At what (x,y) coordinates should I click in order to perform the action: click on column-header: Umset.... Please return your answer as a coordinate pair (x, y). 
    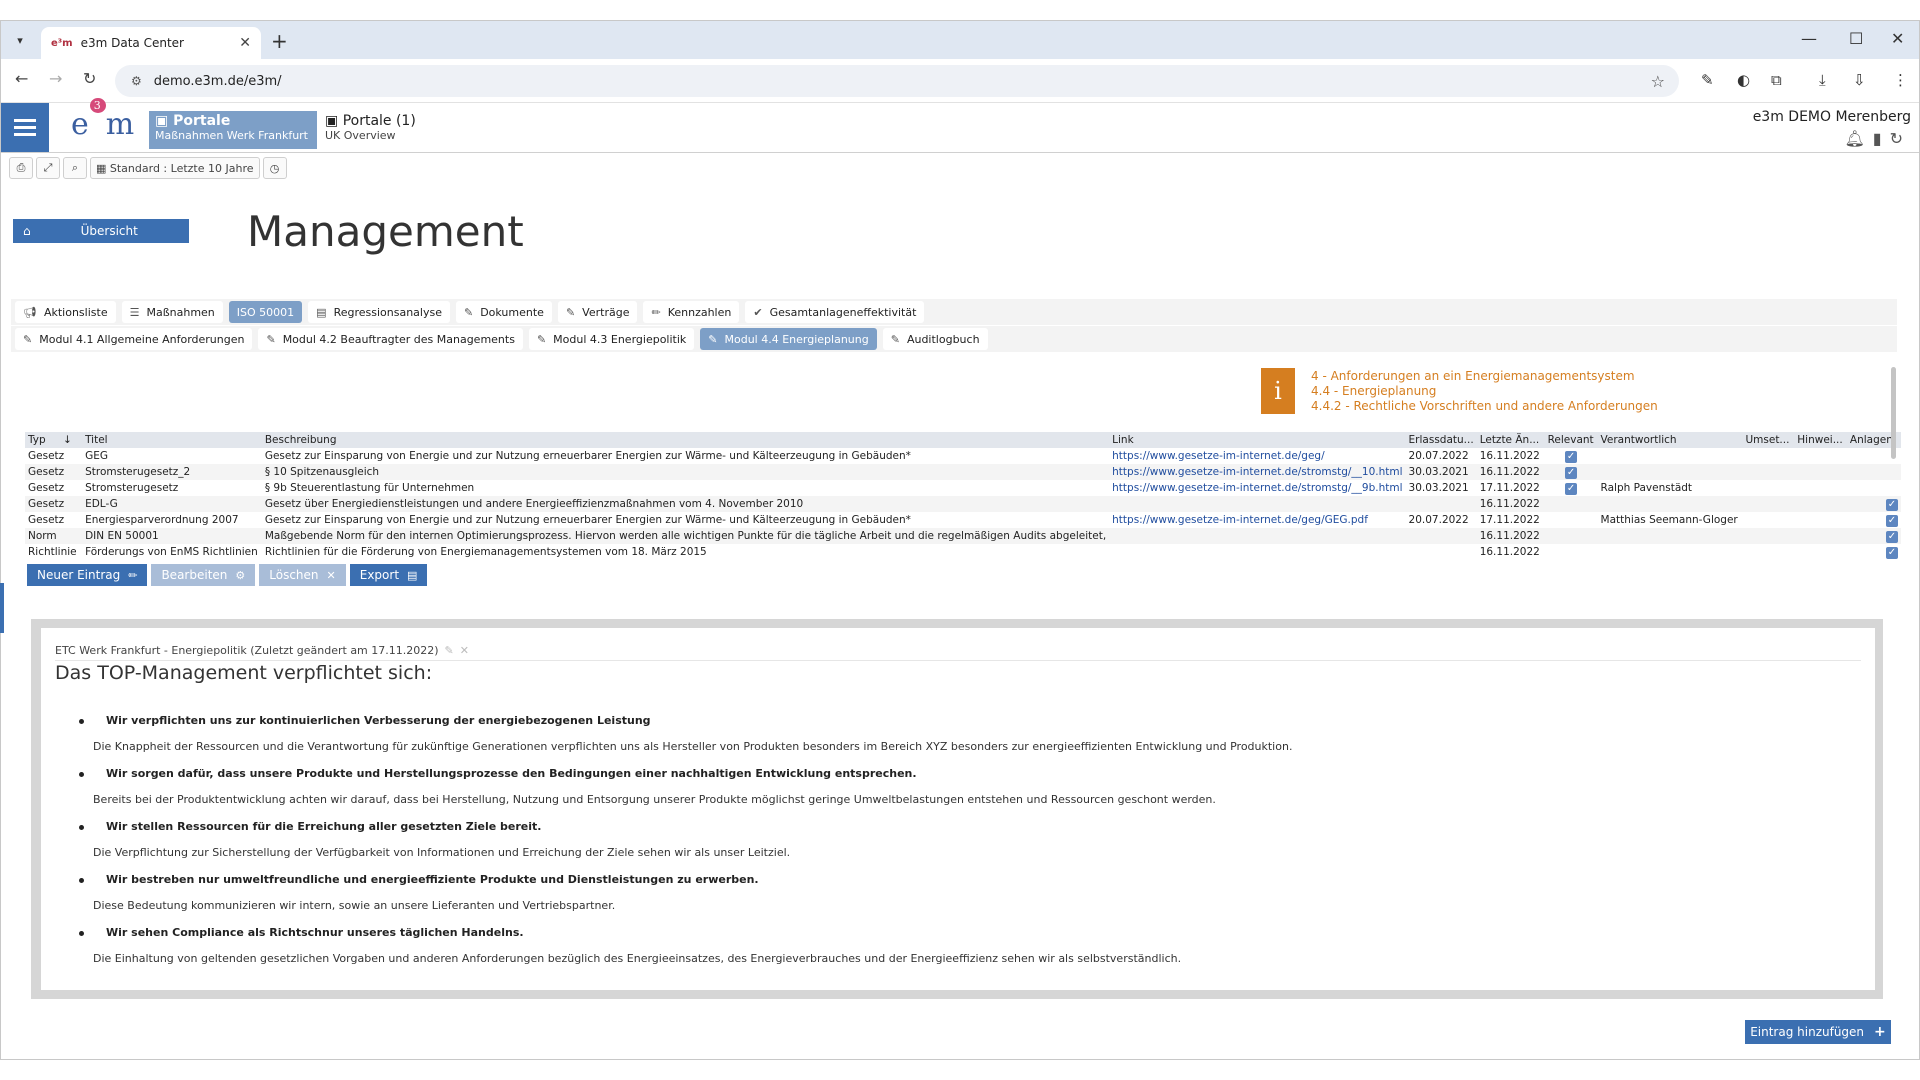
    Looking at the image, I should click on (1768, 440).